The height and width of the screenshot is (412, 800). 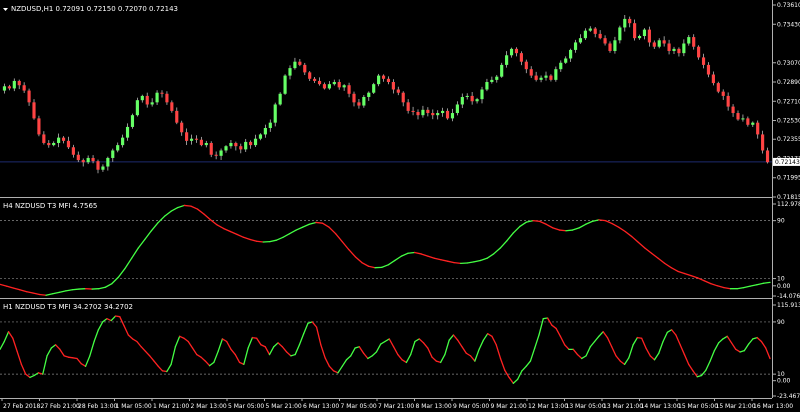 I want to click on current-price-label: 0.72143, so click(x=787, y=162).